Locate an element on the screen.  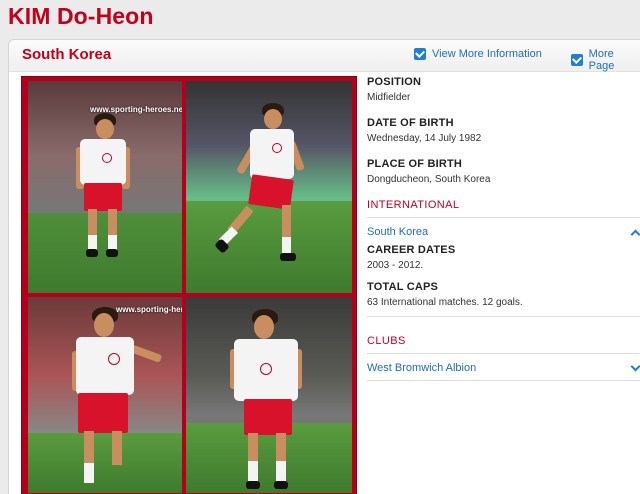
pob-value: Dongducheon, South Korea is located at coordinates (429, 179).